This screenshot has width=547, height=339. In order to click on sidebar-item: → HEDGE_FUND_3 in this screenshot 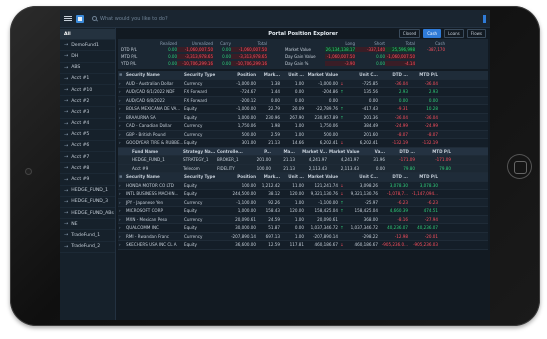, I will do `click(87, 202)`.